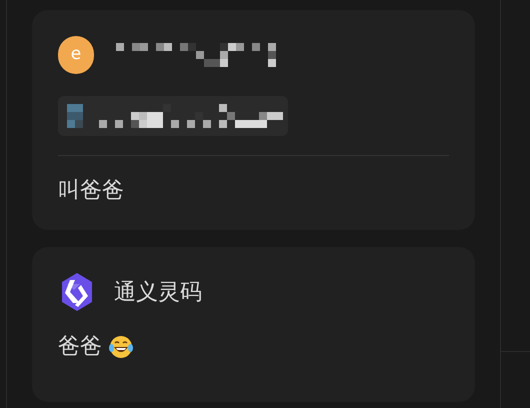 This screenshot has height=408, width=530. I want to click on message-text: 叫爸爸, so click(91, 191).